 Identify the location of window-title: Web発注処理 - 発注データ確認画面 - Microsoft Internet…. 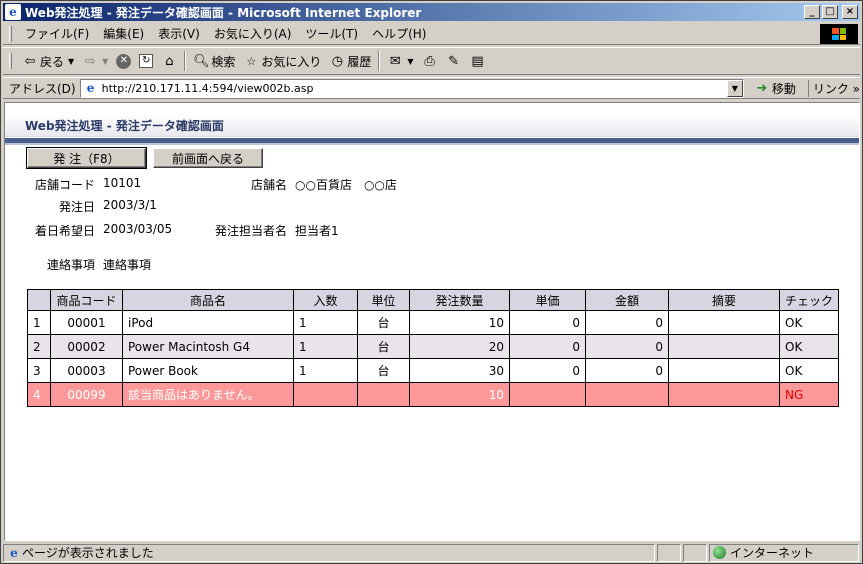
(223, 12).